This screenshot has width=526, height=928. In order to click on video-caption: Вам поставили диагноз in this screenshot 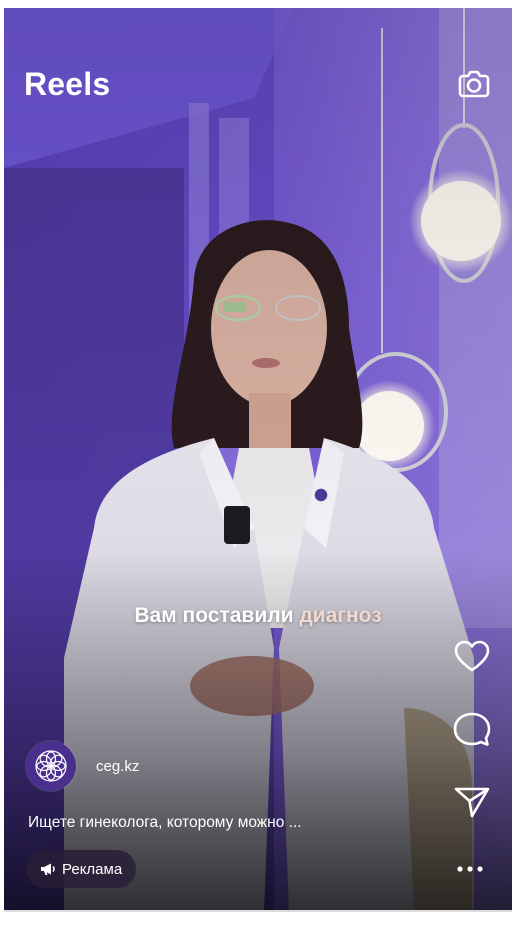, I will do `click(258, 616)`.